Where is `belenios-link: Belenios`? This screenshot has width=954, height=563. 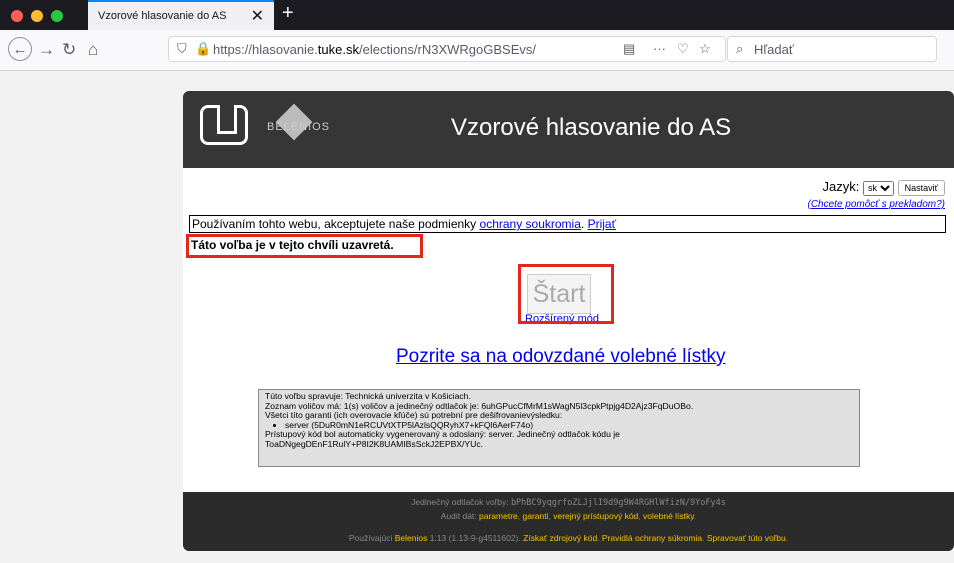 belenios-link: Belenios is located at coordinates (411, 538).